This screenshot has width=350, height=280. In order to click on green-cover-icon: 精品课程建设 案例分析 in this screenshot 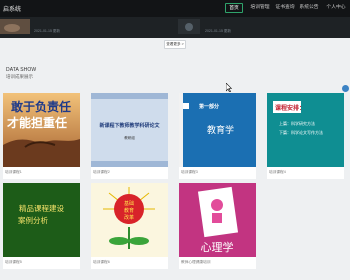, I will do `click(41, 220)`.